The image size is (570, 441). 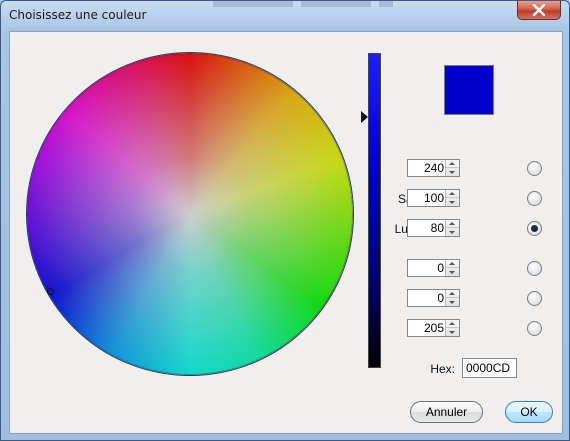 I want to click on teinte-spinner-arrows, so click(x=452, y=168).